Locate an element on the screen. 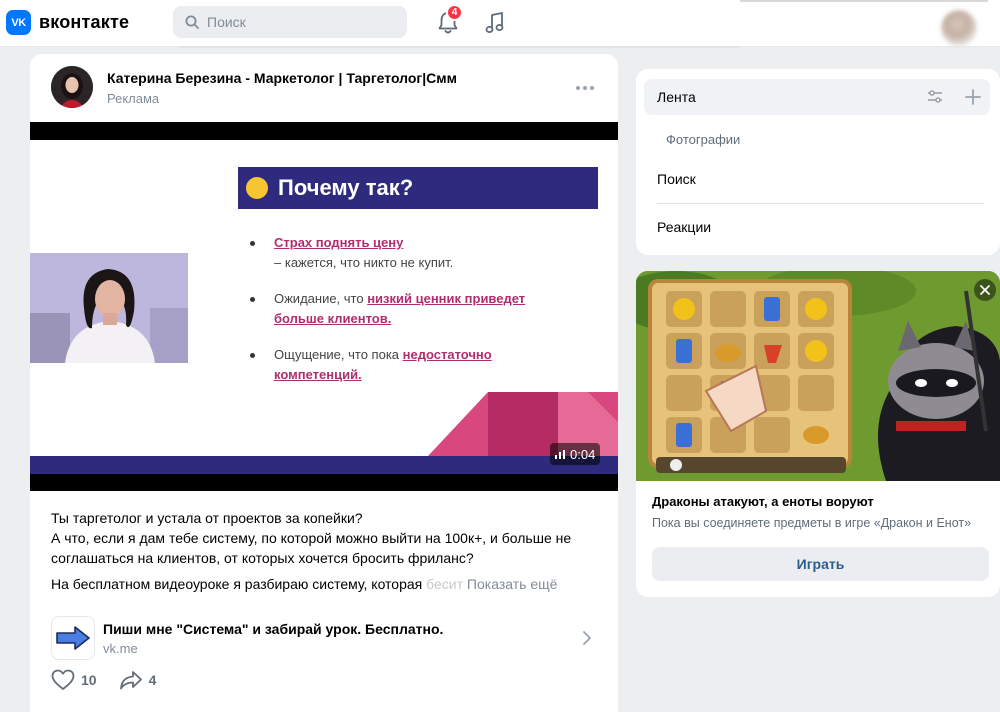 The width and height of the screenshot is (1000, 712). game-ad-image is located at coordinates (818, 376).